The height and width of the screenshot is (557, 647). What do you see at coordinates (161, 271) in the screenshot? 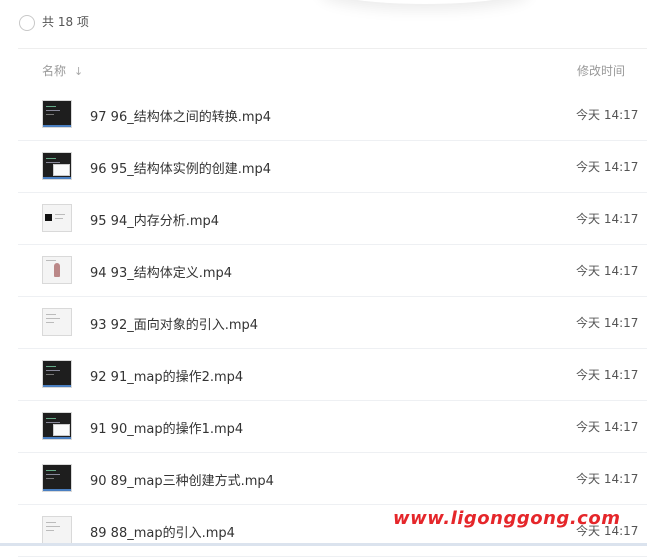
I see `file-name: 94 93_结构体定义.mp4` at bounding box center [161, 271].